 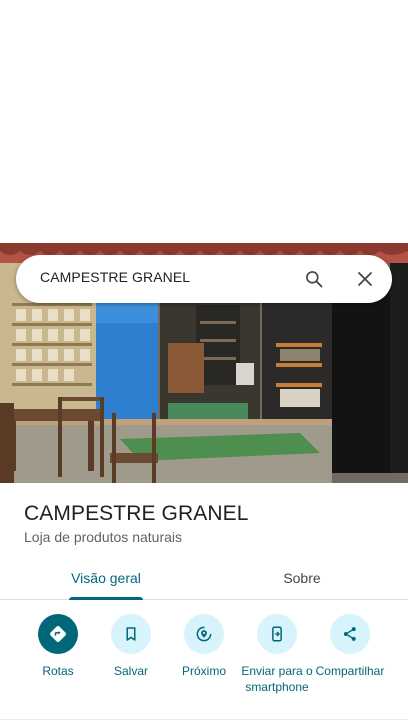 I want to click on section-divider, so click(x=204, y=719).